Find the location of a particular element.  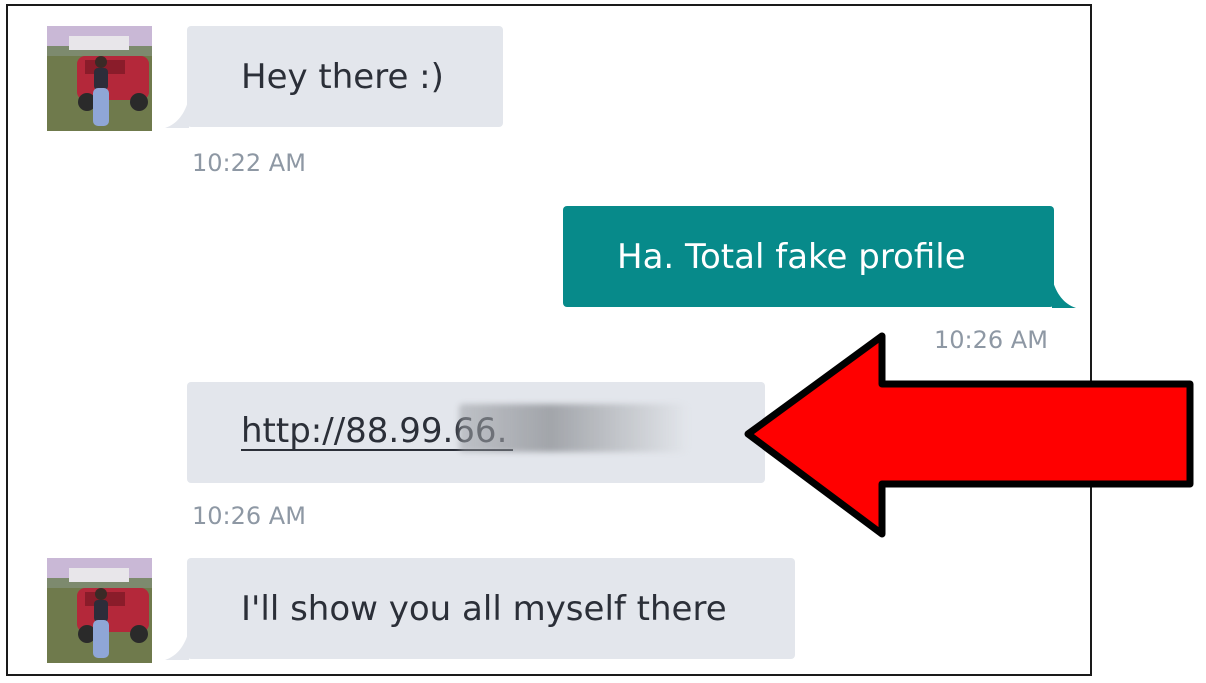

message-bubble-link: http://88.99.66. is located at coordinates (476, 432).